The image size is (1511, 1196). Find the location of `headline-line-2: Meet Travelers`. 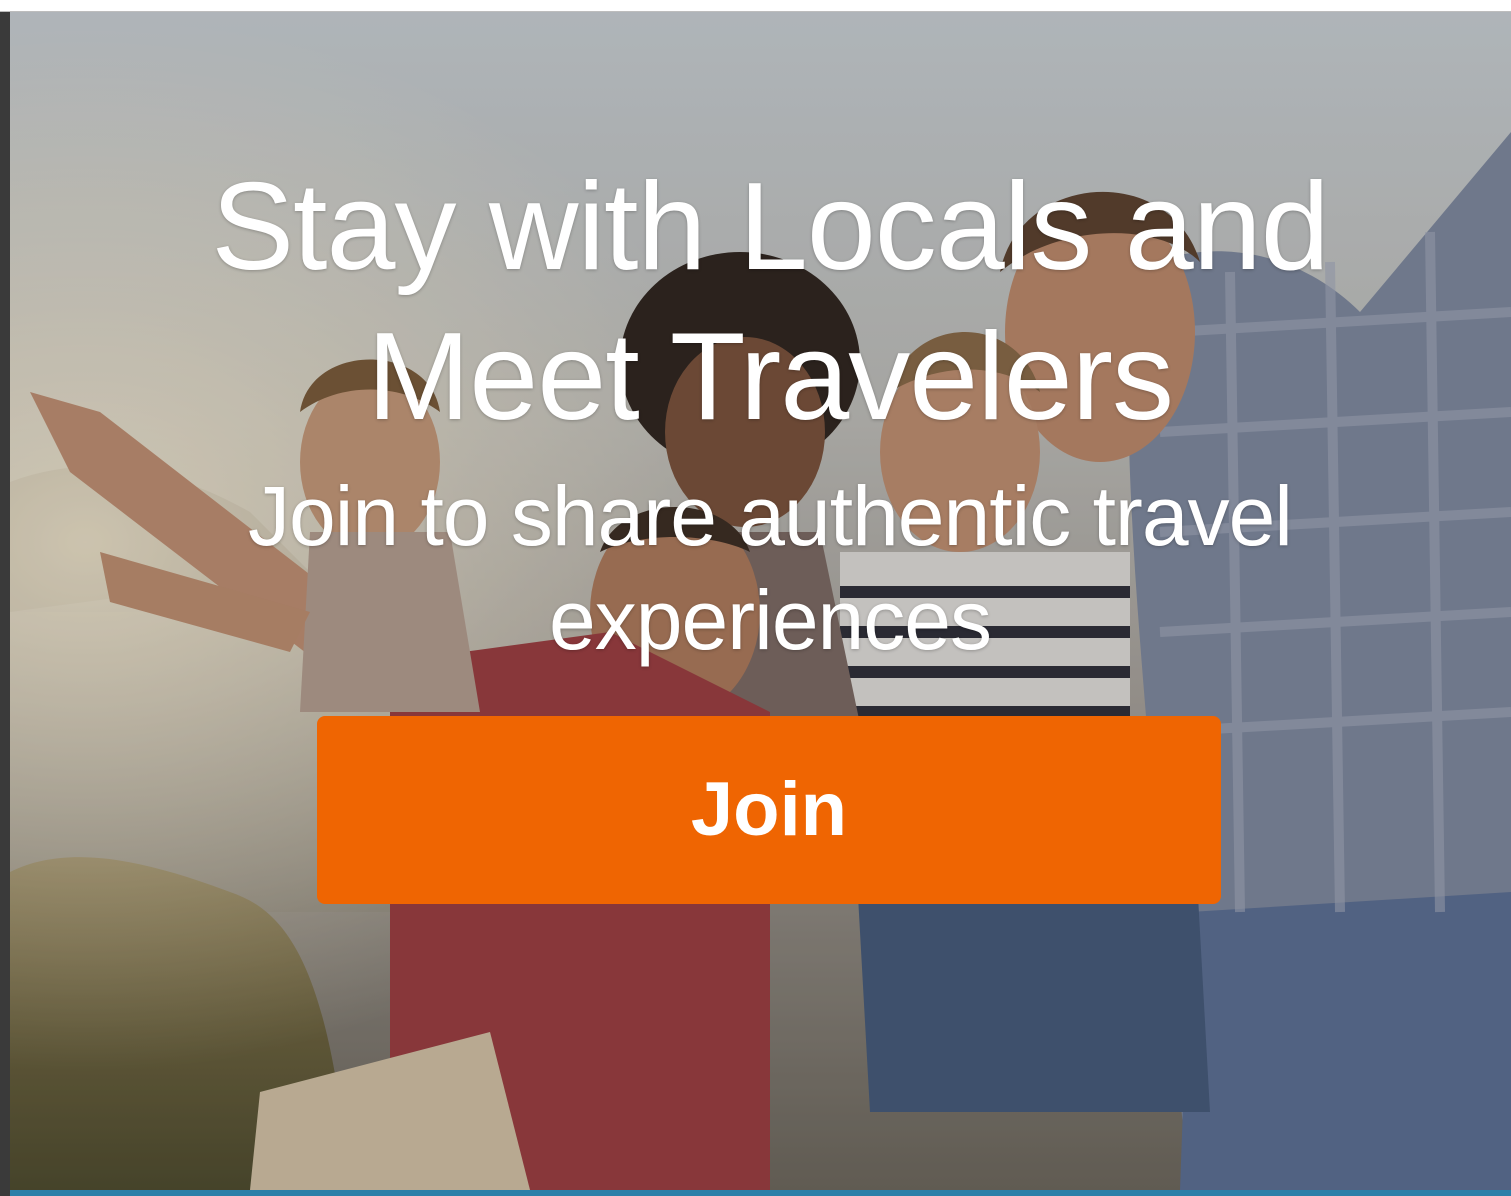

headline-line-2: Meet Travelers is located at coordinates (770, 377).